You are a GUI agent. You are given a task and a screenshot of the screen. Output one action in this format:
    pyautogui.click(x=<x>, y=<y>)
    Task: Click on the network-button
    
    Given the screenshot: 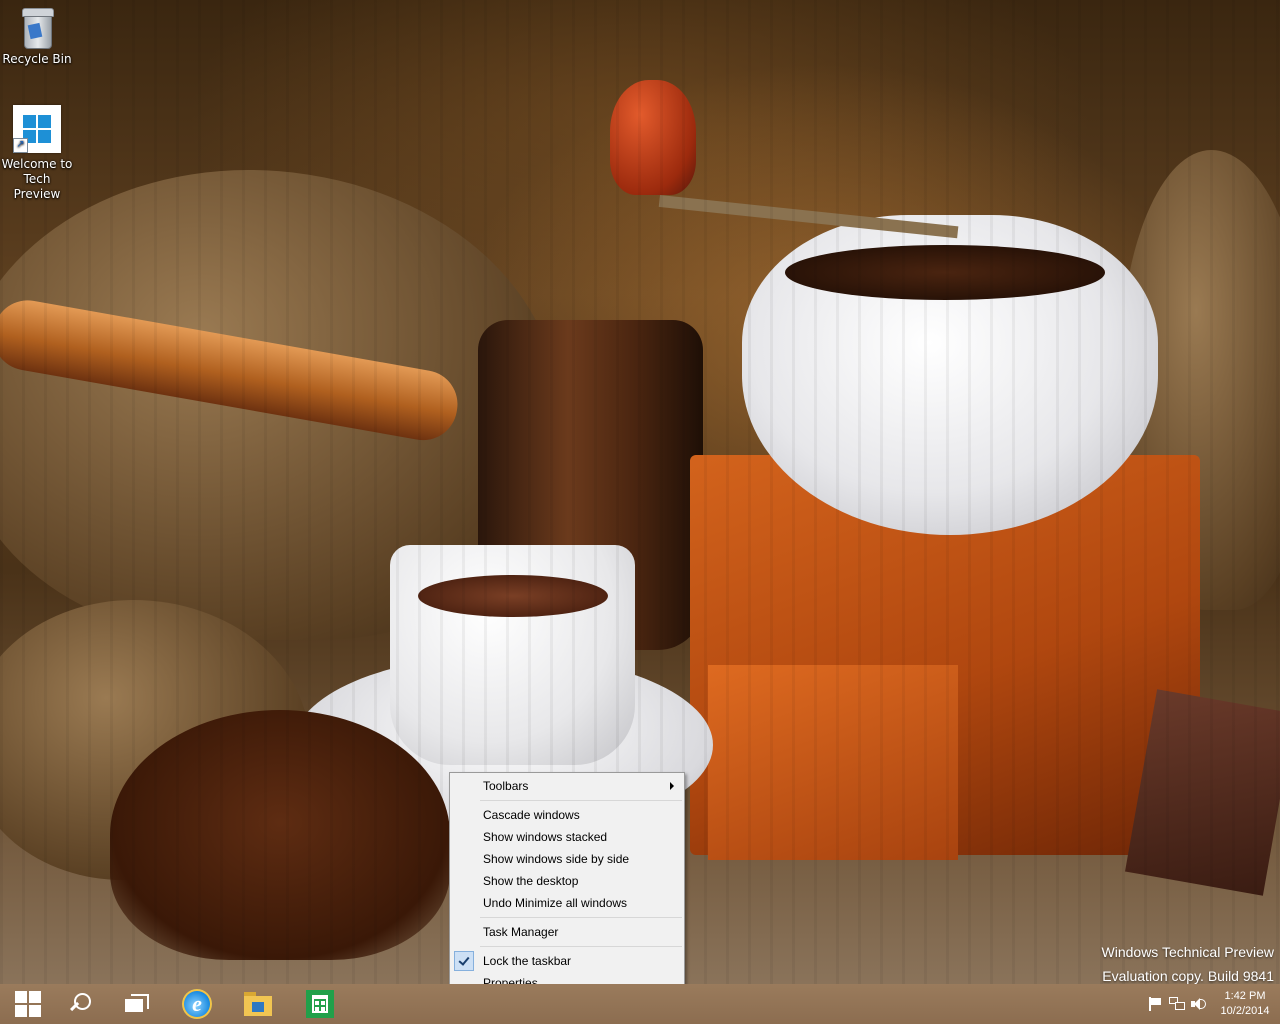 What is the action you would take?
    pyautogui.click(x=1177, y=1004)
    